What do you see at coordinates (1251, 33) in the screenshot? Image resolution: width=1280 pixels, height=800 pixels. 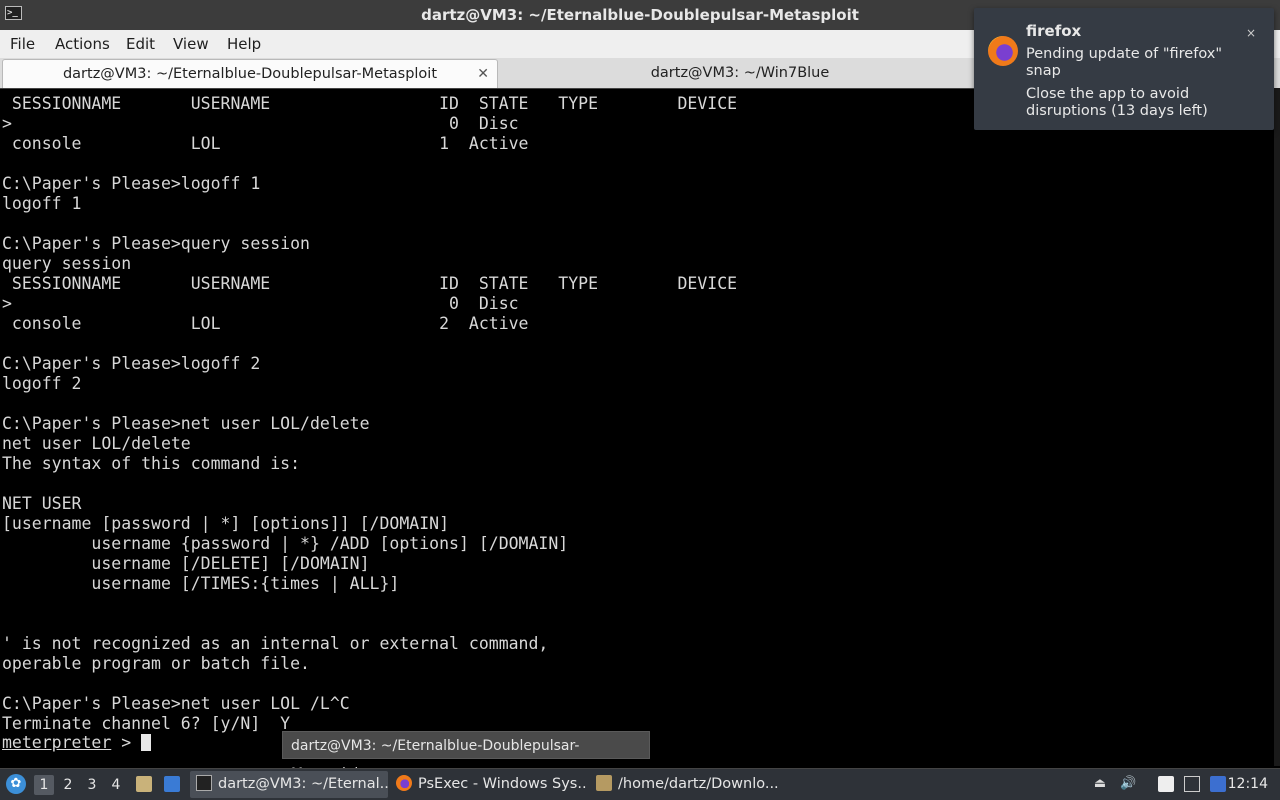 I see `close-icon: ×` at bounding box center [1251, 33].